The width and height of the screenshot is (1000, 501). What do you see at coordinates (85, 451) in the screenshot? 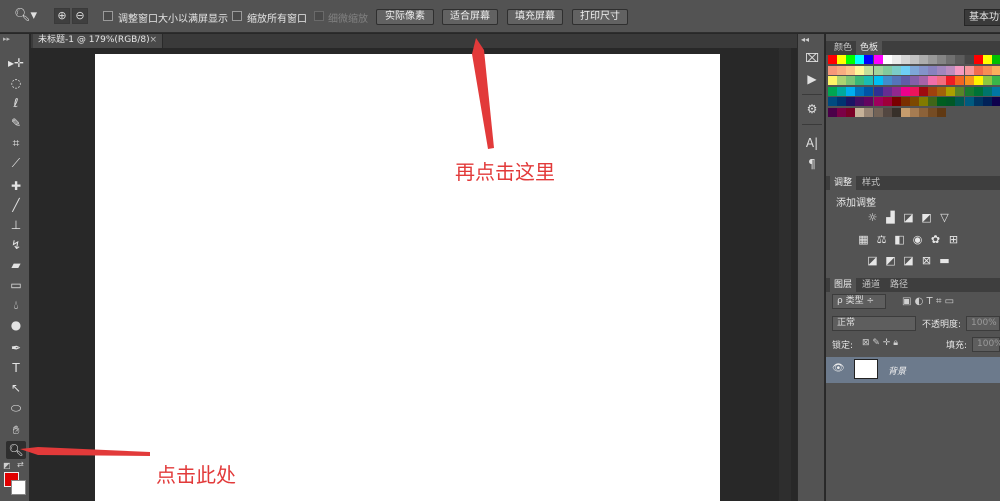
I see `arrow-to-zoom-tool` at bounding box center [85, 451].